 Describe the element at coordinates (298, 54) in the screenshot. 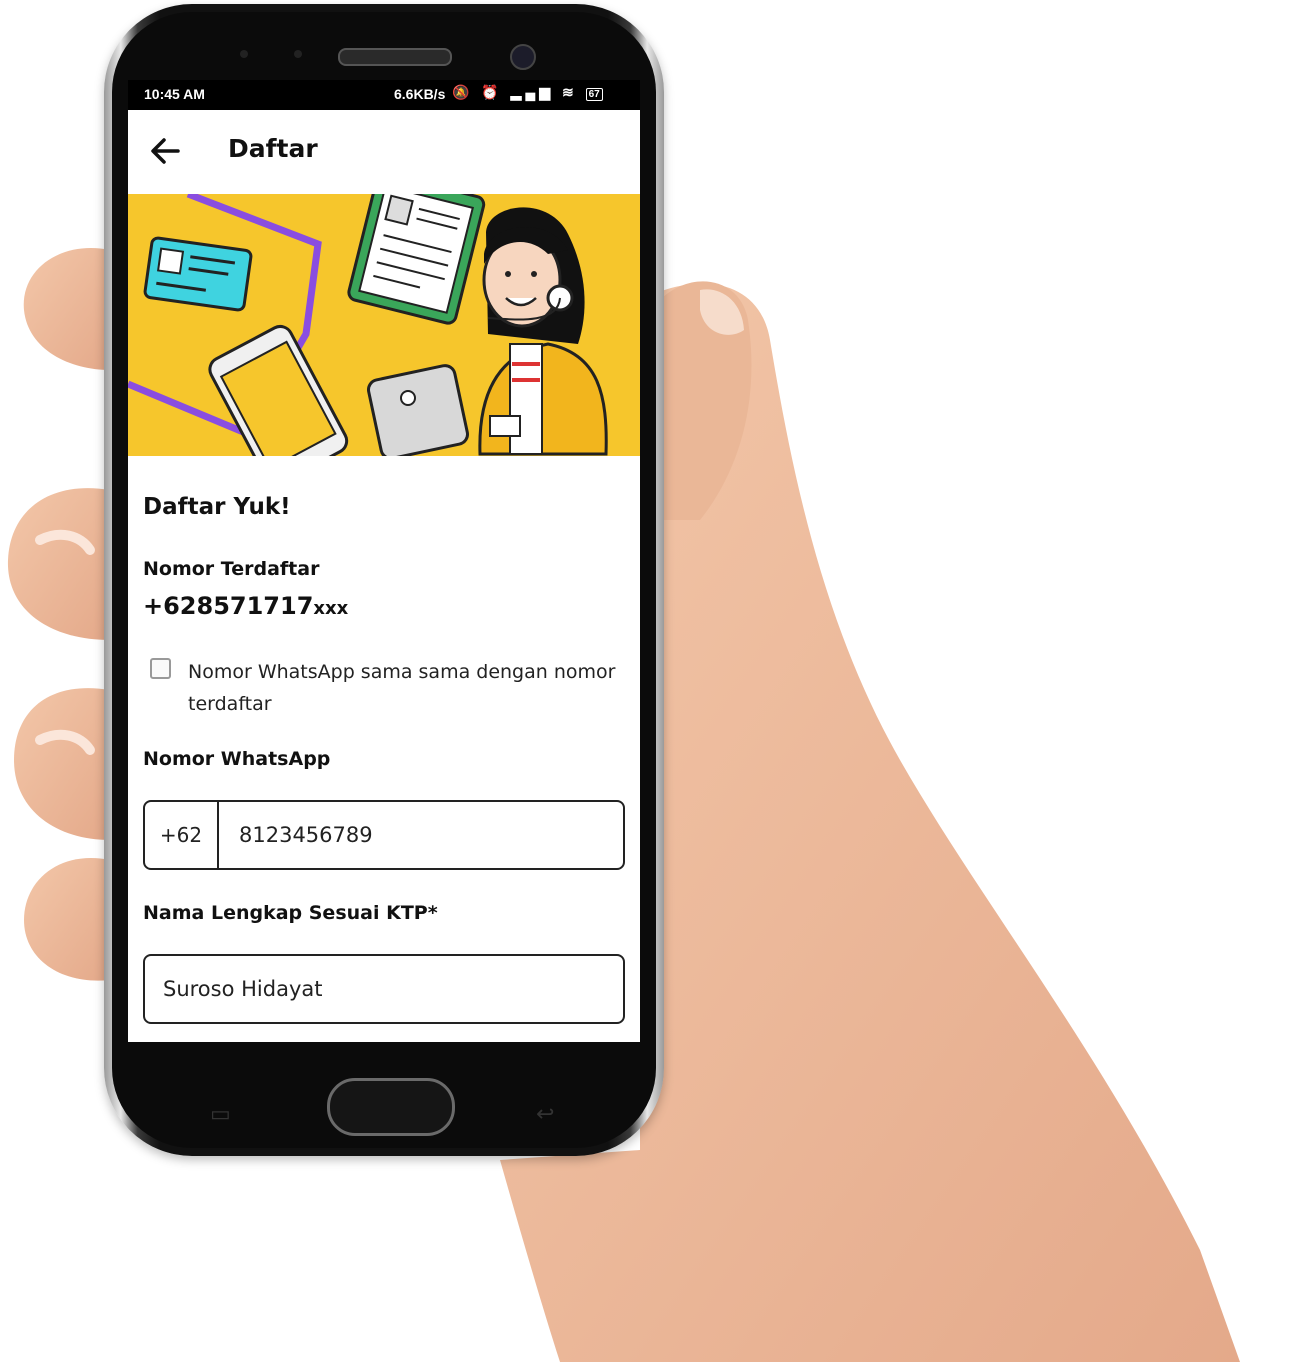

I see `light-sensor` at that location.